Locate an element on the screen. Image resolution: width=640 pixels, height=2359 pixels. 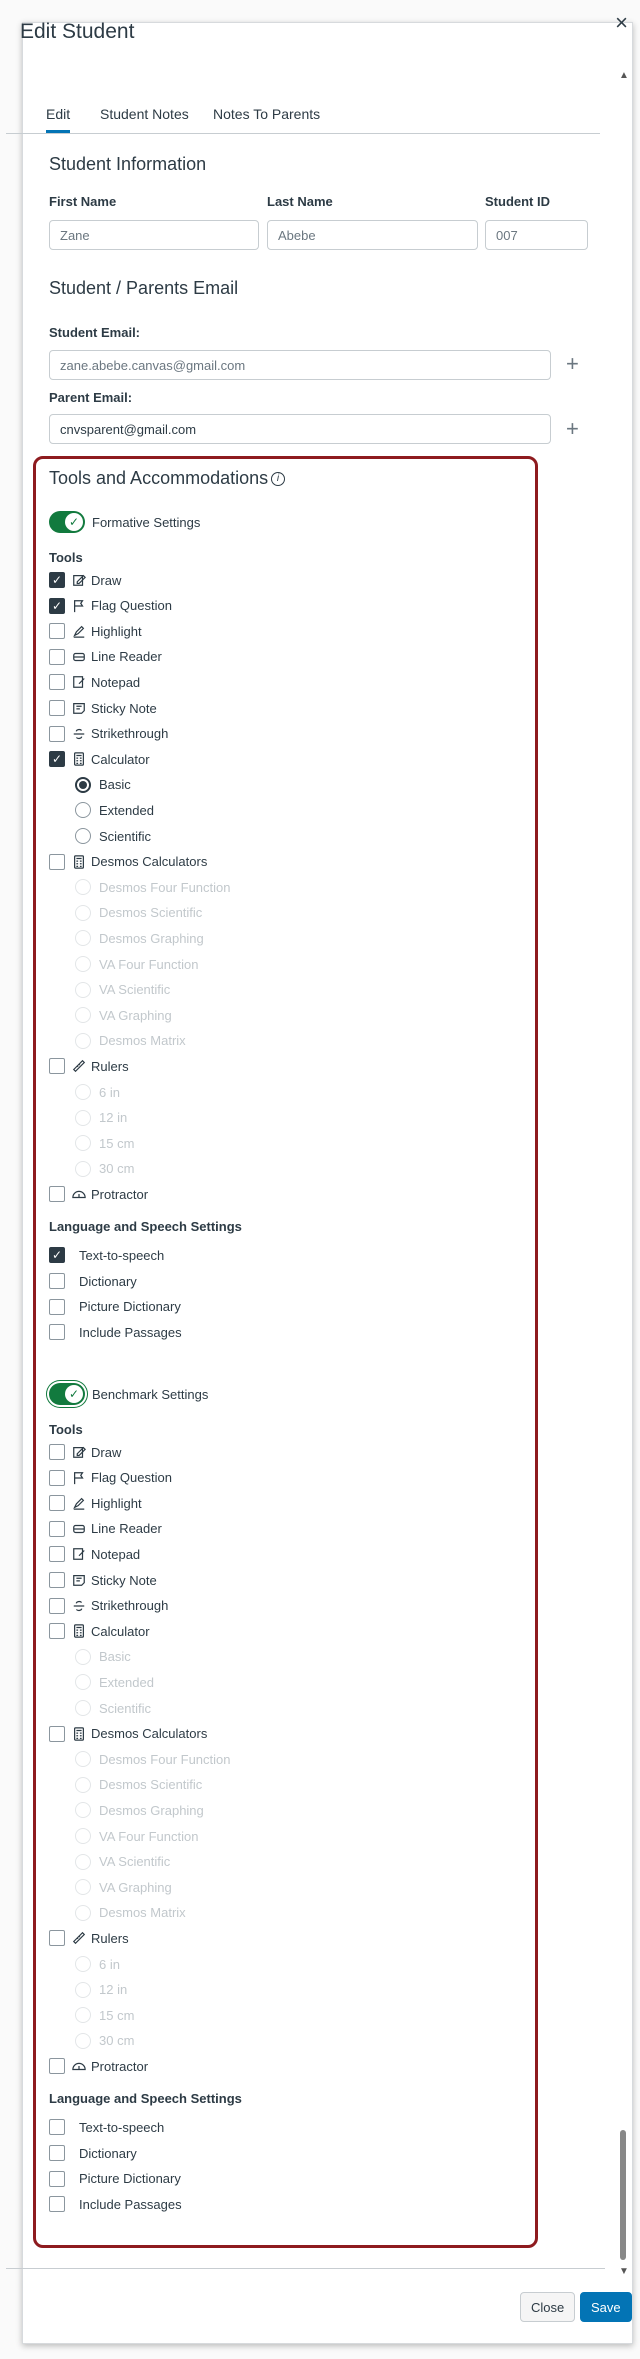
formative-desmos-row: Desmos Calculators is located at coordinates (128, 862).